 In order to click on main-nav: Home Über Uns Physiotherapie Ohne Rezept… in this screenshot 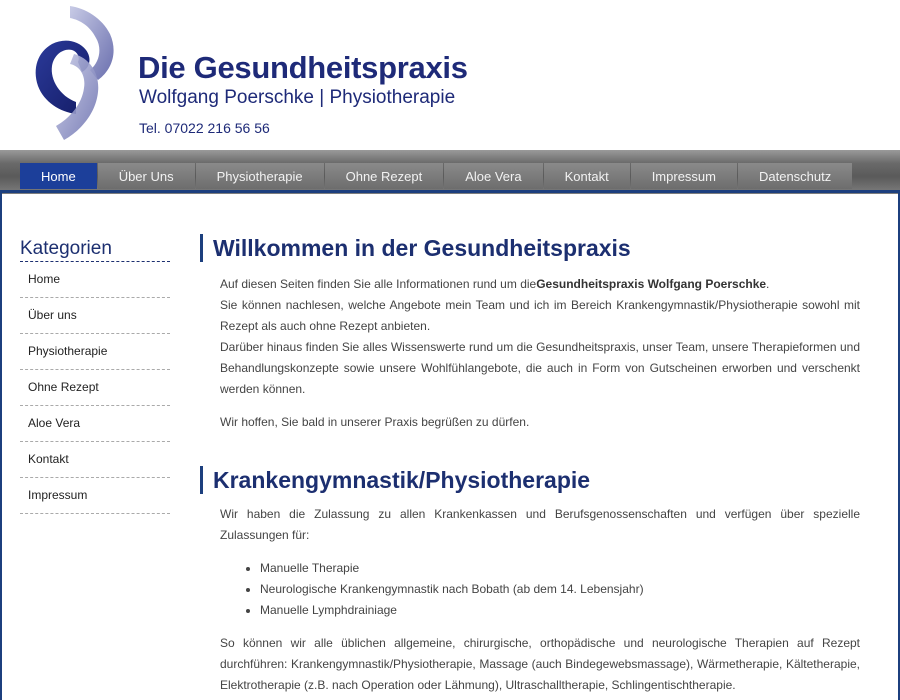, I will do `click(450, 172)`.